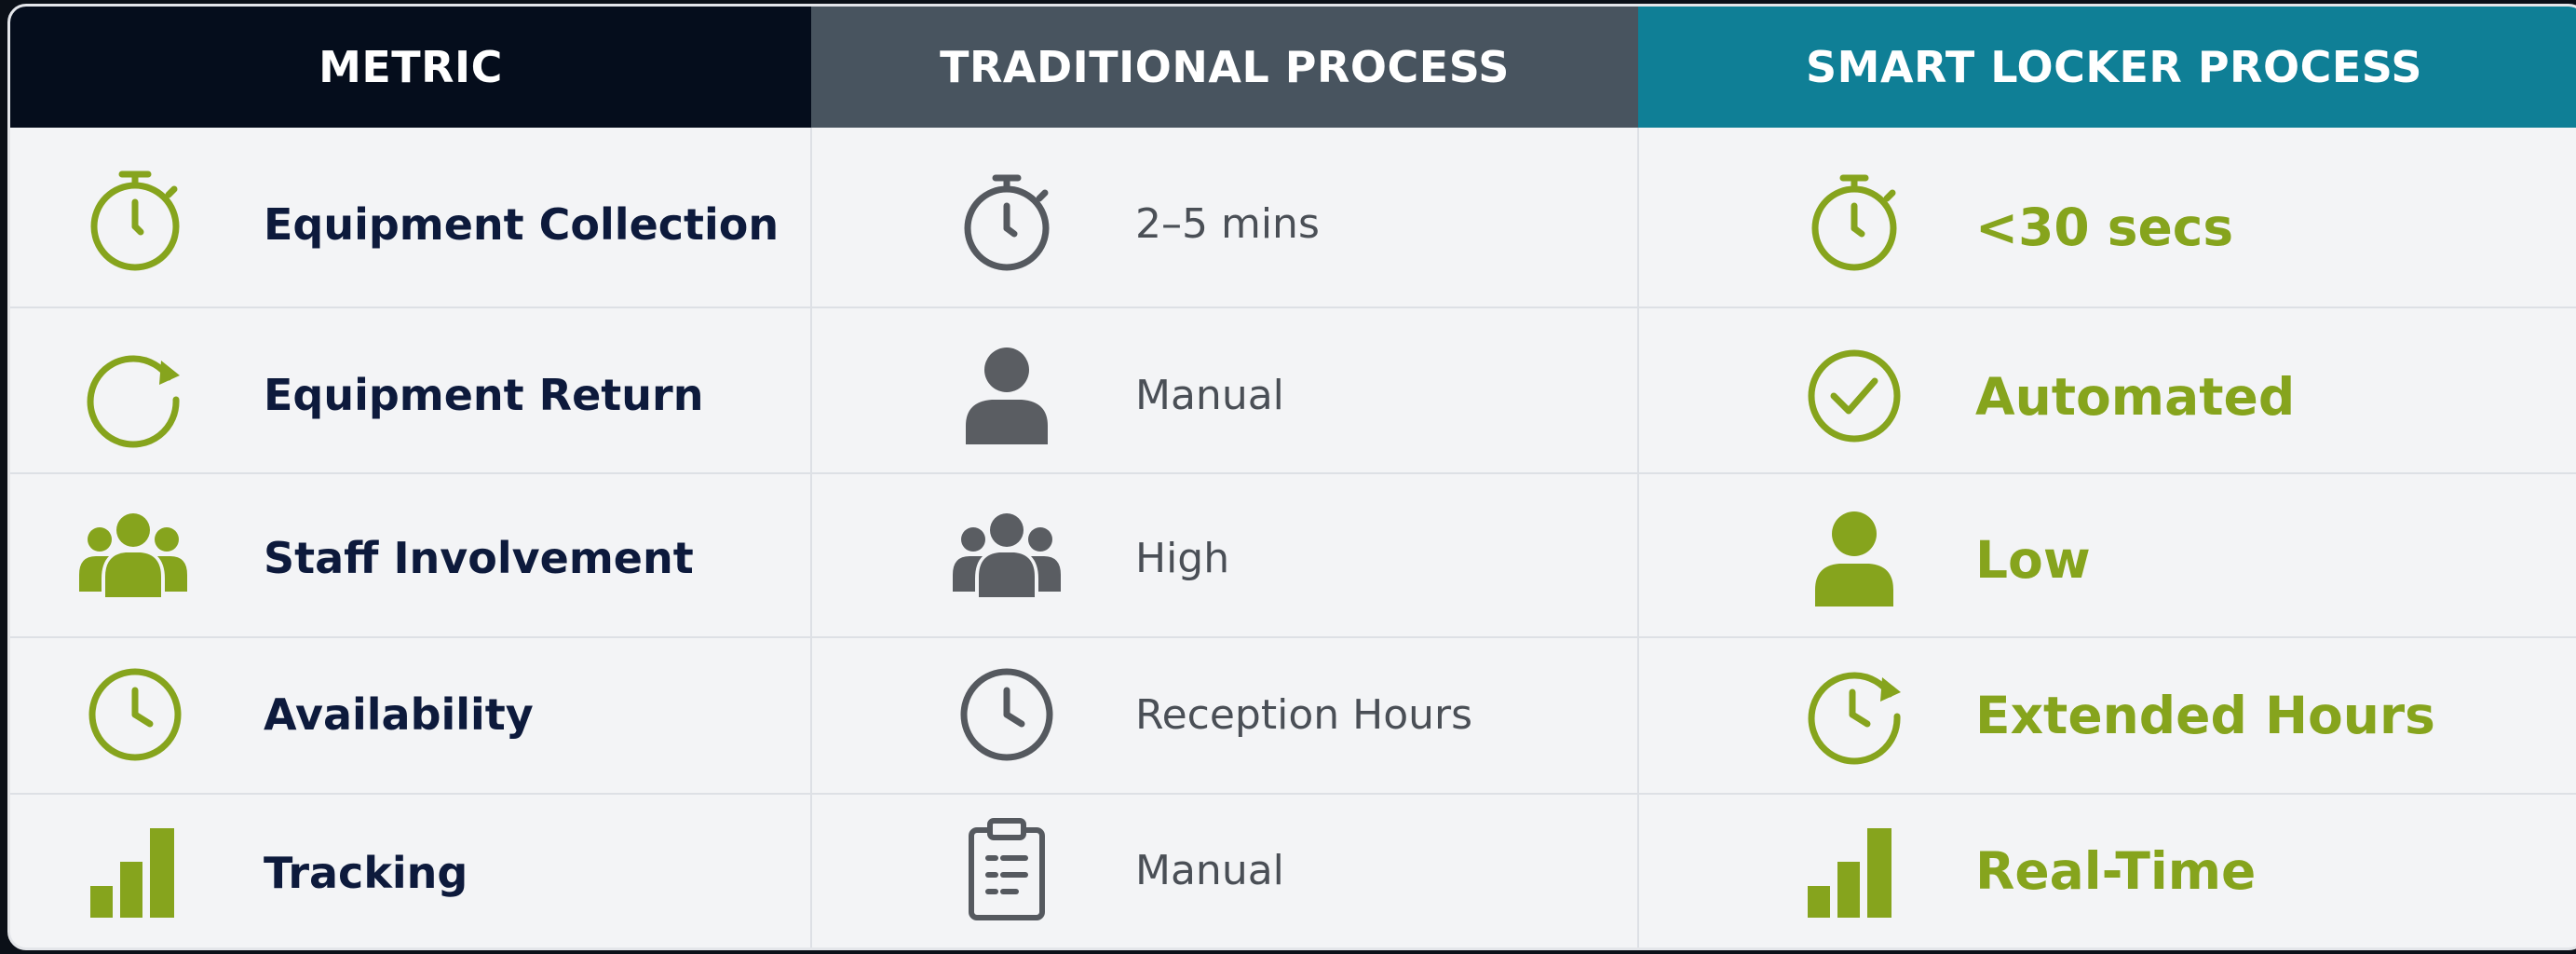  What do you see at coordinates (1007, 869) in the screenshot?
I see `clipboard-icon` at bounding box center [1007, 869].